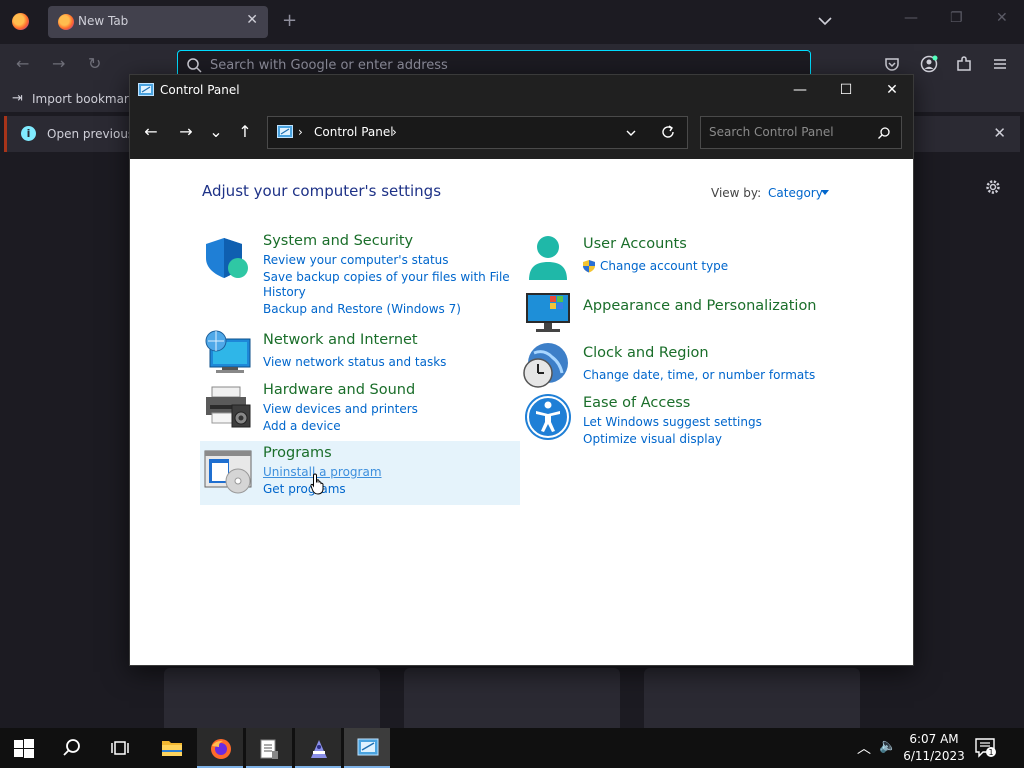 Image resolution: width=1024 pixels, height=768 pixels. Describe the element at coordinates (699, 375) in the screenshot. I see `link-change-date-time: Change date, time, or number formats` at that location.